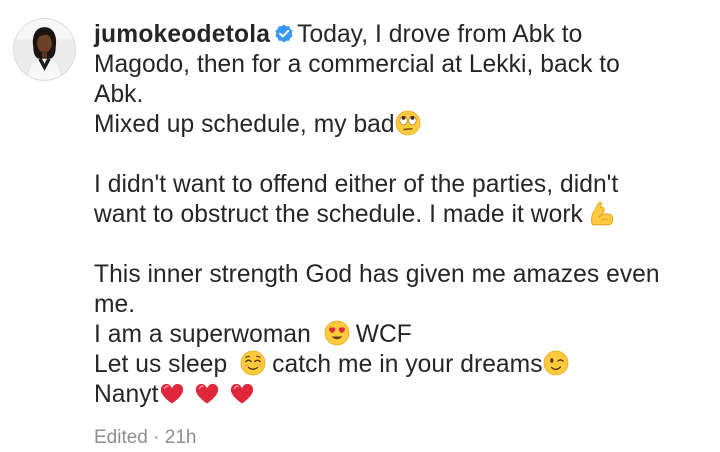  I want to click on caption-text-line: Let us sleep, so click(161, 364).